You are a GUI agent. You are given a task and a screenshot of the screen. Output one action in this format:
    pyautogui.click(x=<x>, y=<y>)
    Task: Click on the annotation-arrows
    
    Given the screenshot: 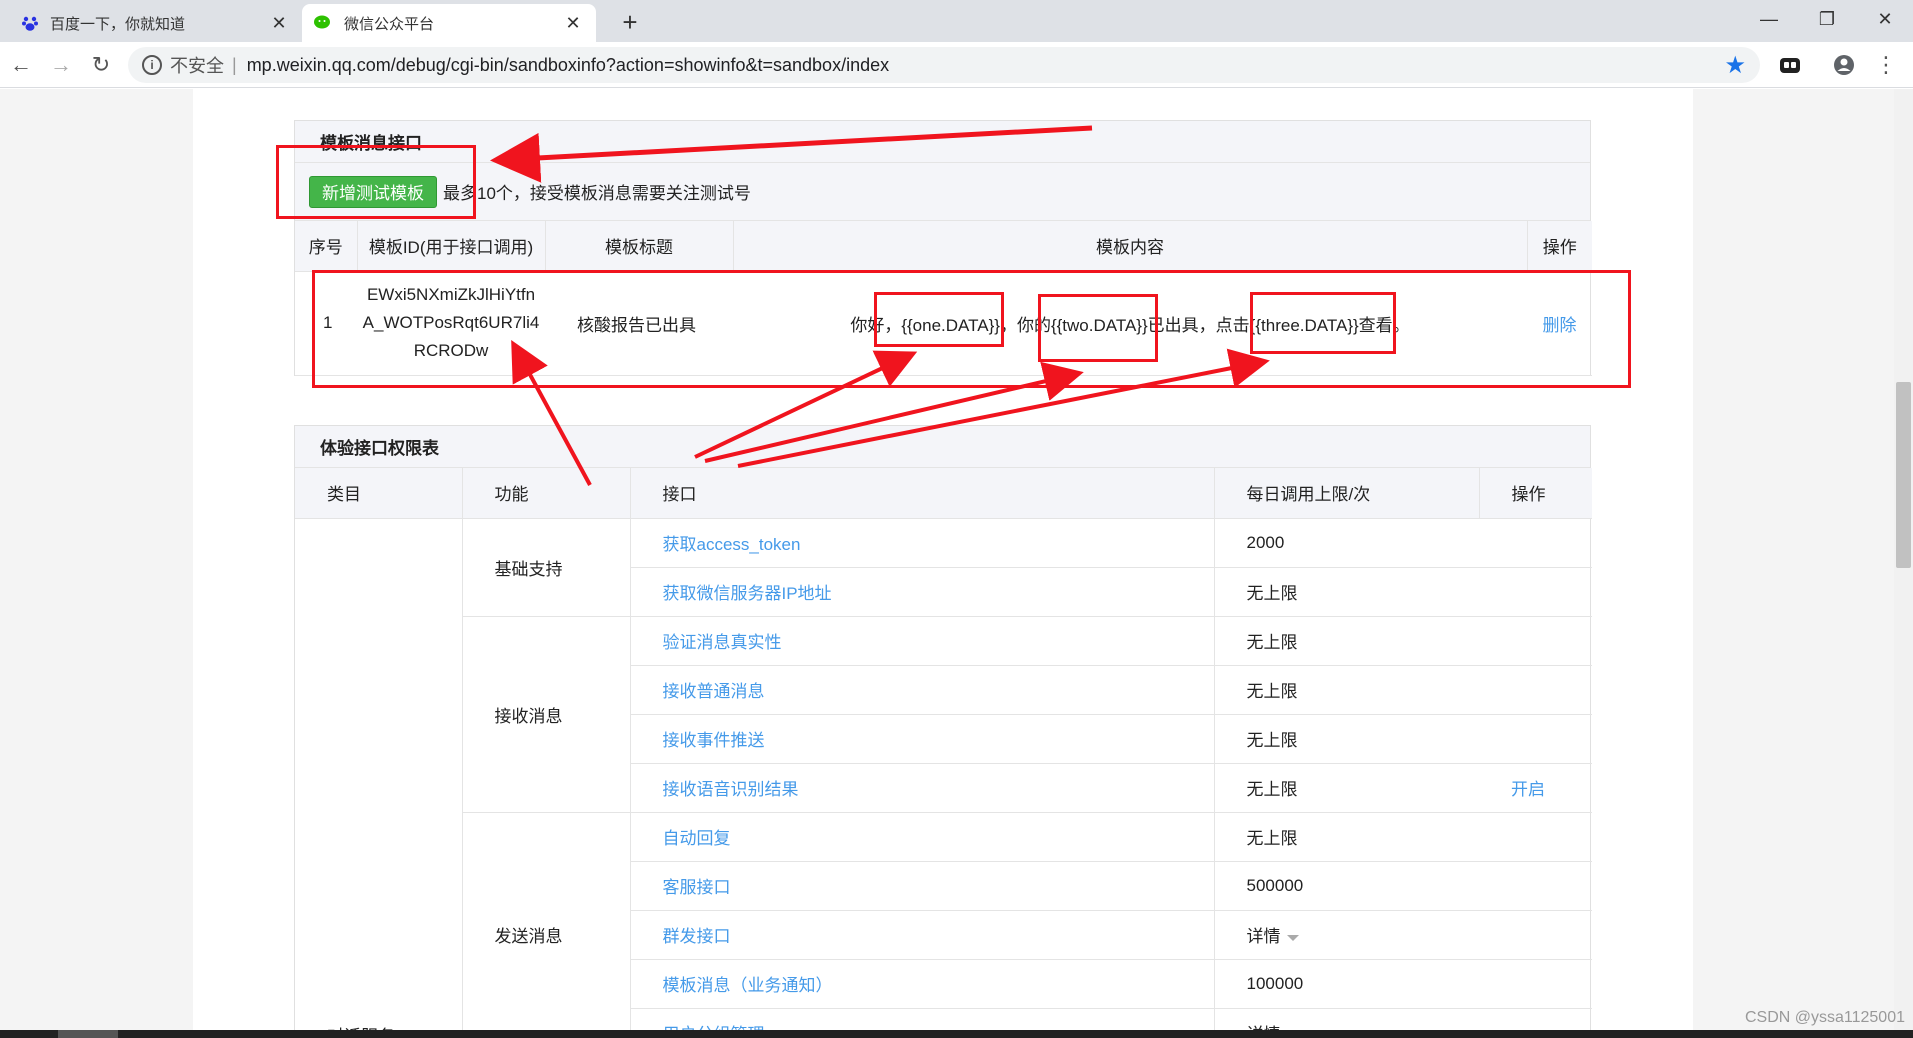 What is the action you would take?
    pyautogui.click(x=880, y=305)
    